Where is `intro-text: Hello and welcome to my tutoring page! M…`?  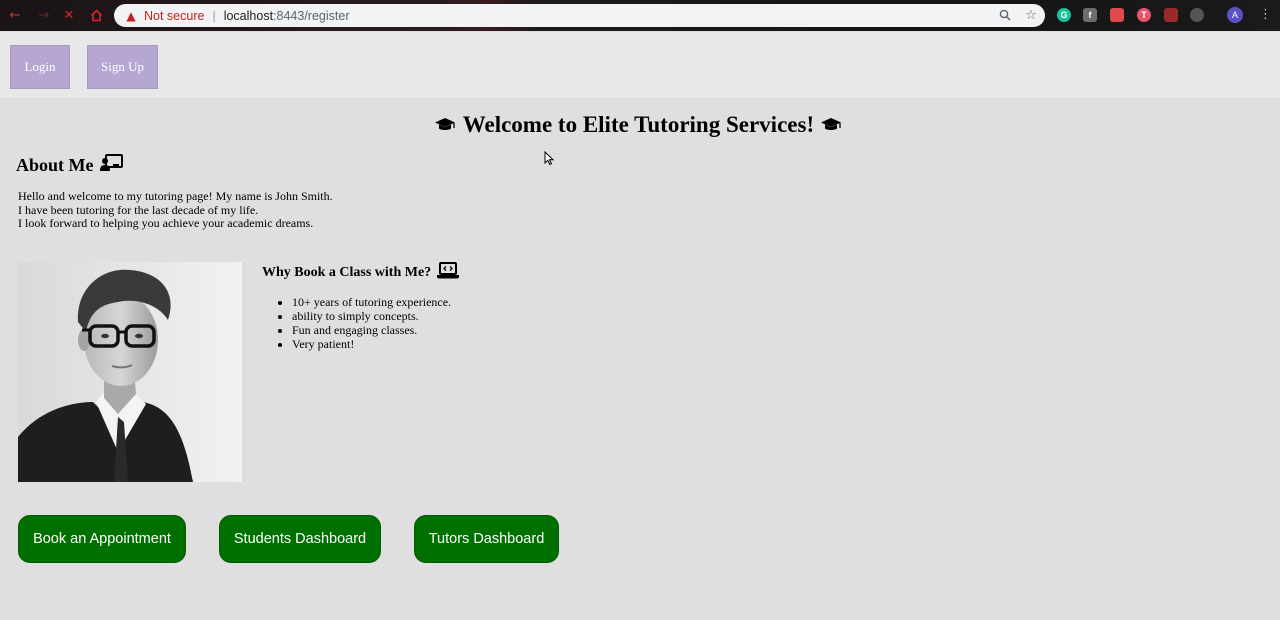 intro-text: Hello and welcome to my tutoring page! M… is located at coordinates (175, 210).